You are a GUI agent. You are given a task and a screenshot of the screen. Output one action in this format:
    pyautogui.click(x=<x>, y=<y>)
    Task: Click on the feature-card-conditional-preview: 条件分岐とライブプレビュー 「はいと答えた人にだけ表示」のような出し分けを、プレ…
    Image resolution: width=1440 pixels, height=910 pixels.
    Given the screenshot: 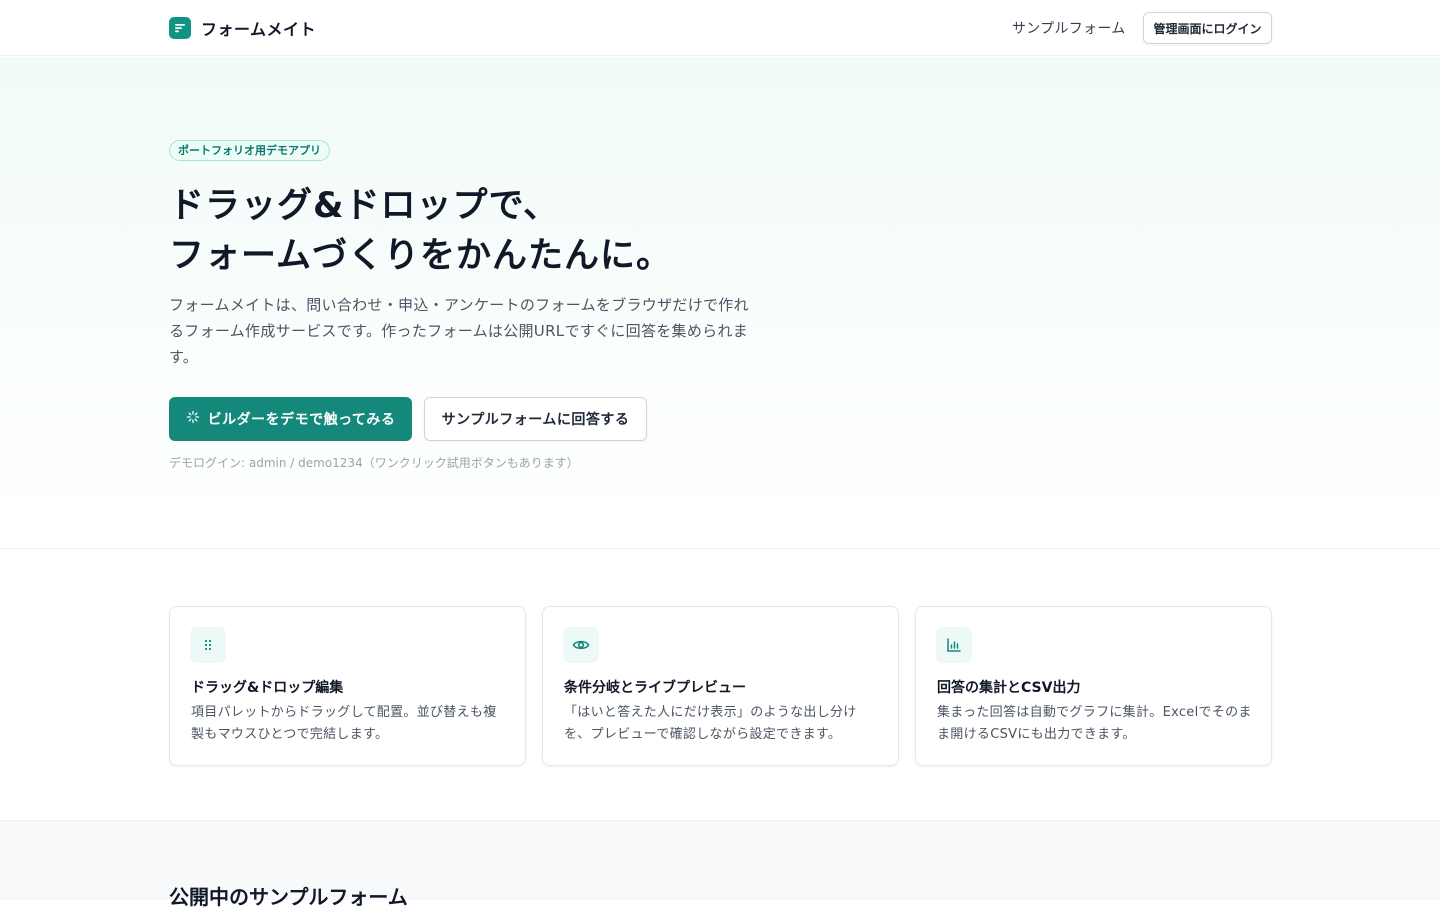 What is the action you would take?
    pyautogui.click(x=720, y=686)
    